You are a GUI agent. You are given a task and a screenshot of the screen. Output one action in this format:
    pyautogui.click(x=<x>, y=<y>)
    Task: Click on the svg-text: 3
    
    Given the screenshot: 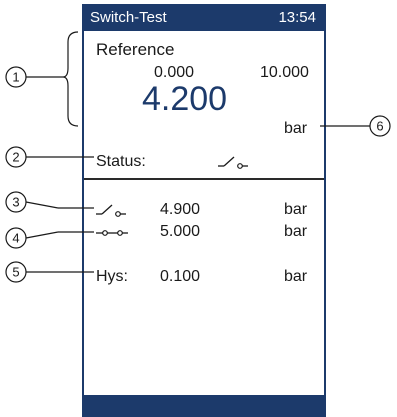 What is the action you would take?
    pyautogui.click(x=15, y=202)
    